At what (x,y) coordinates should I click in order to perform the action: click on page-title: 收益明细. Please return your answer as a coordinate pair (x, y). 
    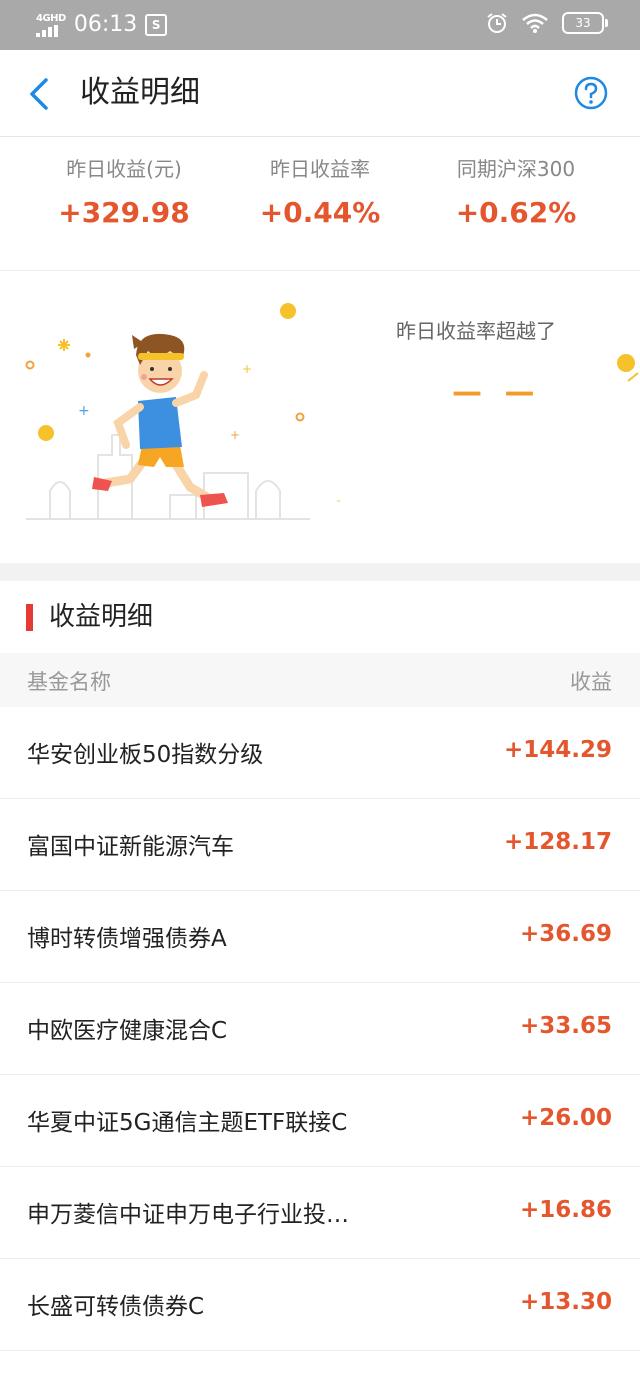
    Looking at the image, I should click on (140, 92).